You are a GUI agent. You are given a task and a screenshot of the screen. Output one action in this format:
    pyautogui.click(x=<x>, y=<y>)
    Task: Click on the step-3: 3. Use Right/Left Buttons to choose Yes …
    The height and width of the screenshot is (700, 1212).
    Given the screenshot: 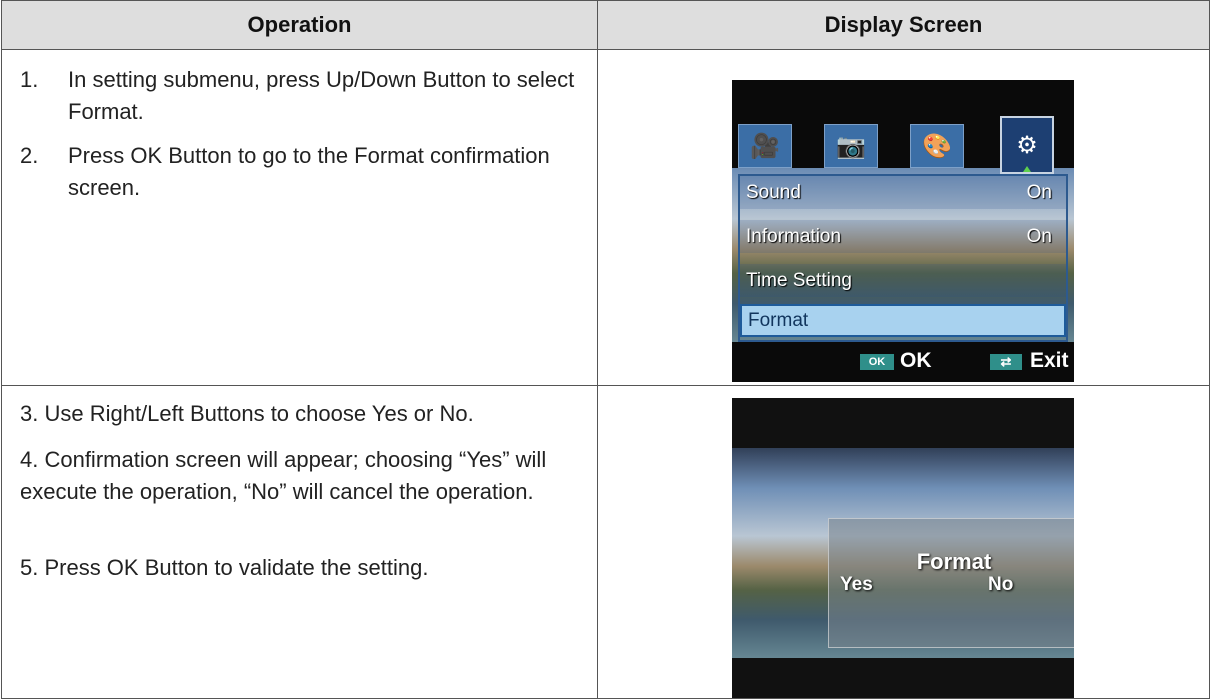 What is the action you would take?
    pyautogui.click(x=247, y=413)
    